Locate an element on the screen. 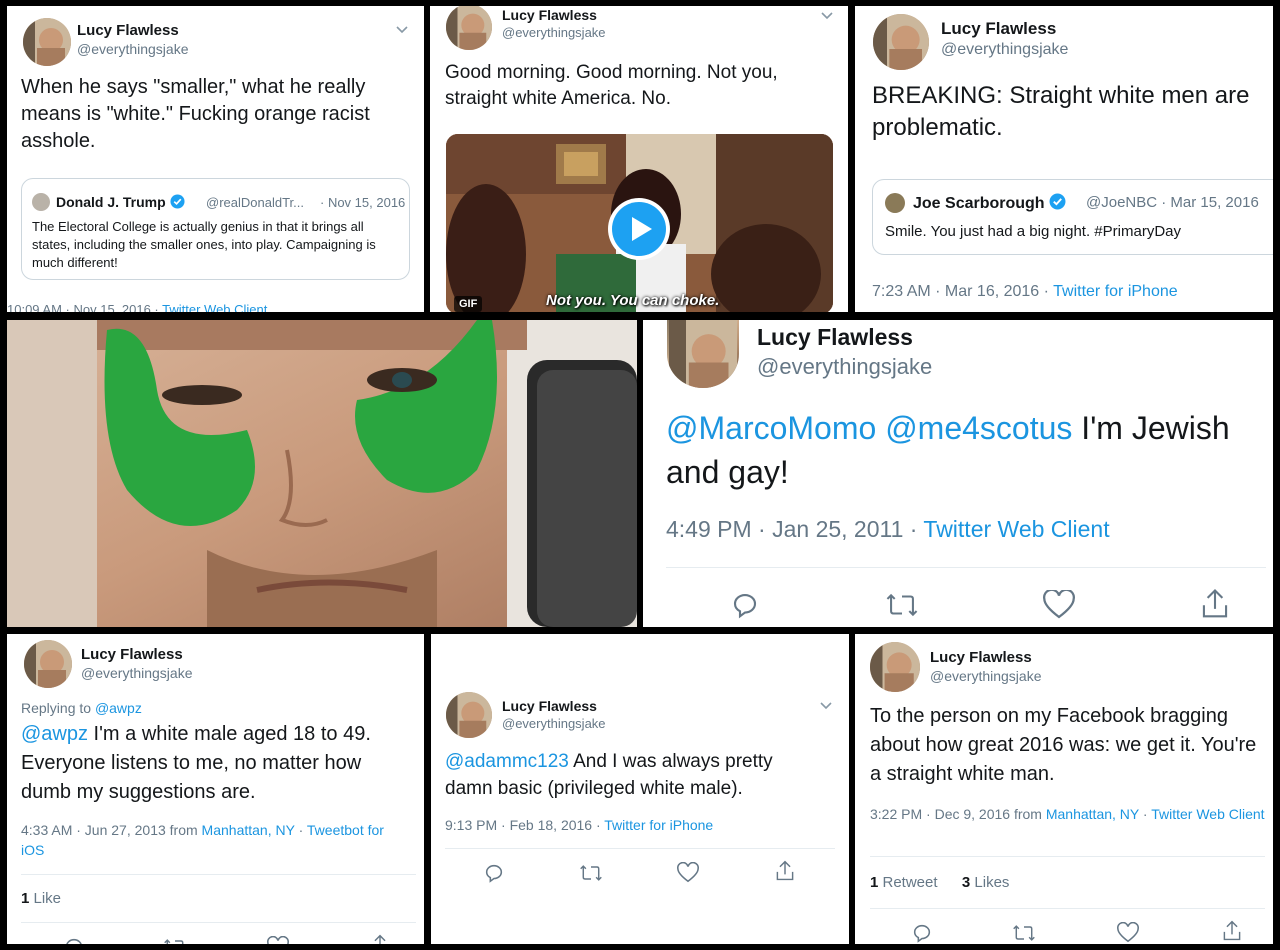  like-count: 3 Likes is located at coordinates (986, 882).